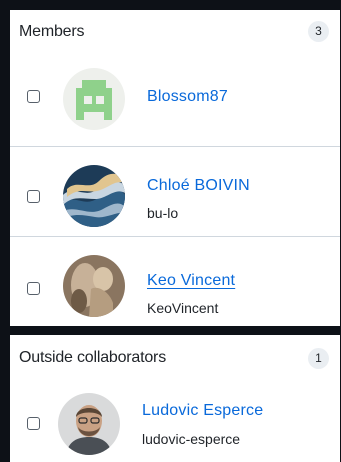 Image resolution: width=341 pixels, height=462 pixels. I want to click on statue-photo-avatar, so click(94, 286).